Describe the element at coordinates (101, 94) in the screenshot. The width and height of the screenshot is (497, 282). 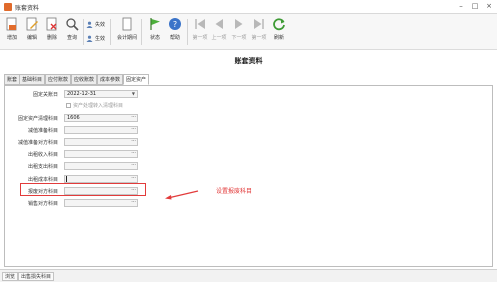
I see `close-date-select: 2022-12-31 ▼` at that location.